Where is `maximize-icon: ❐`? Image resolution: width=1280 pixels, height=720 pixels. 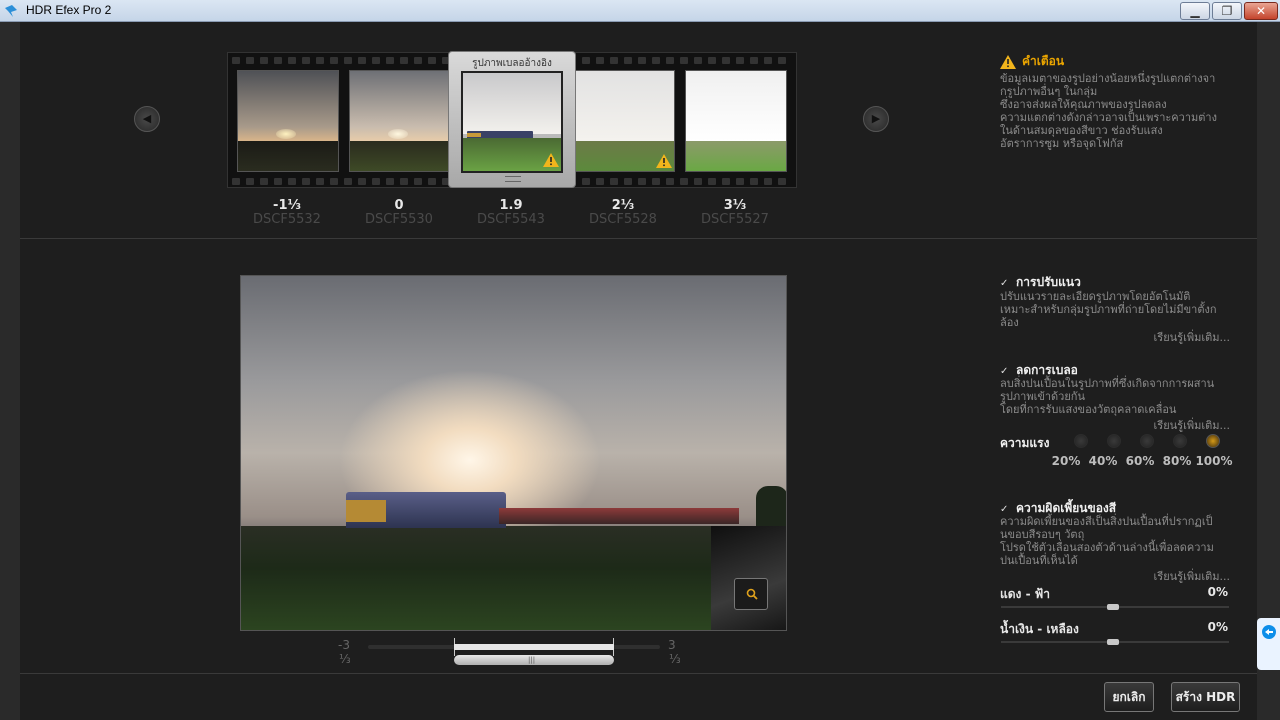
maximize-icon: ❐ is located at coordinates (1227, 11).